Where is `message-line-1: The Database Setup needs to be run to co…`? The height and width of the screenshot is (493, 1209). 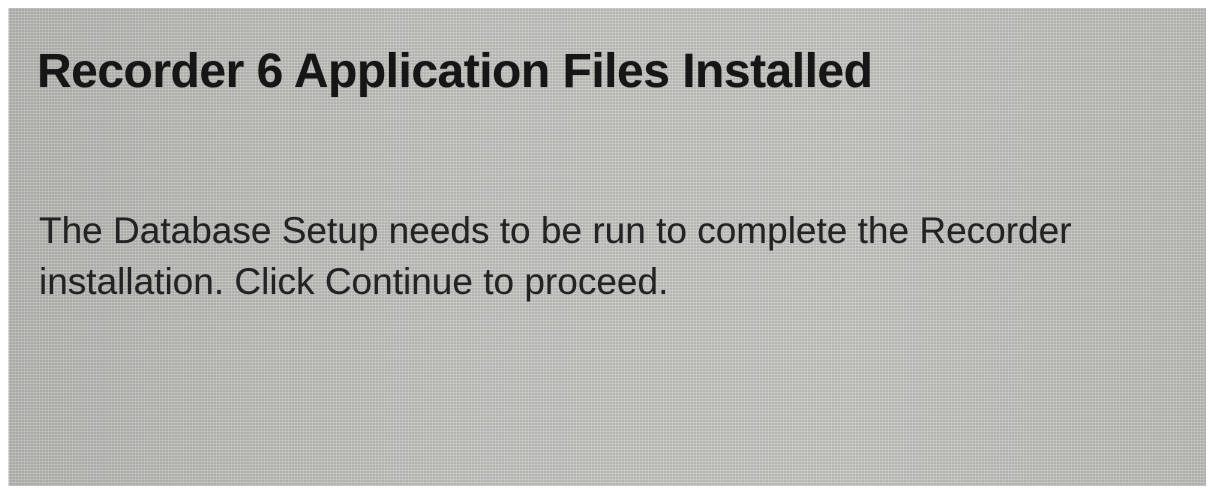
message-line-1: The Database Setup needs to be run to co… is located at coordinates (555, 230).